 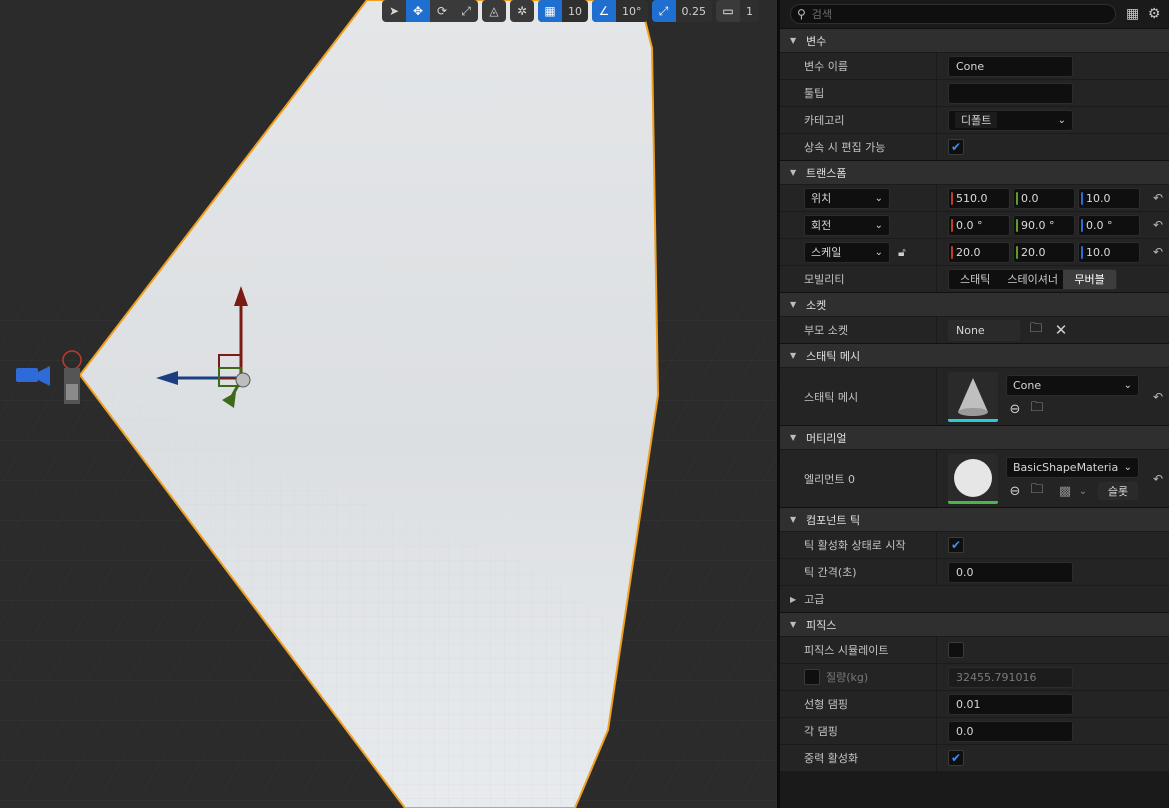 I want to click on checker-texture-icon: ▩, so click(x=1065, y=491).